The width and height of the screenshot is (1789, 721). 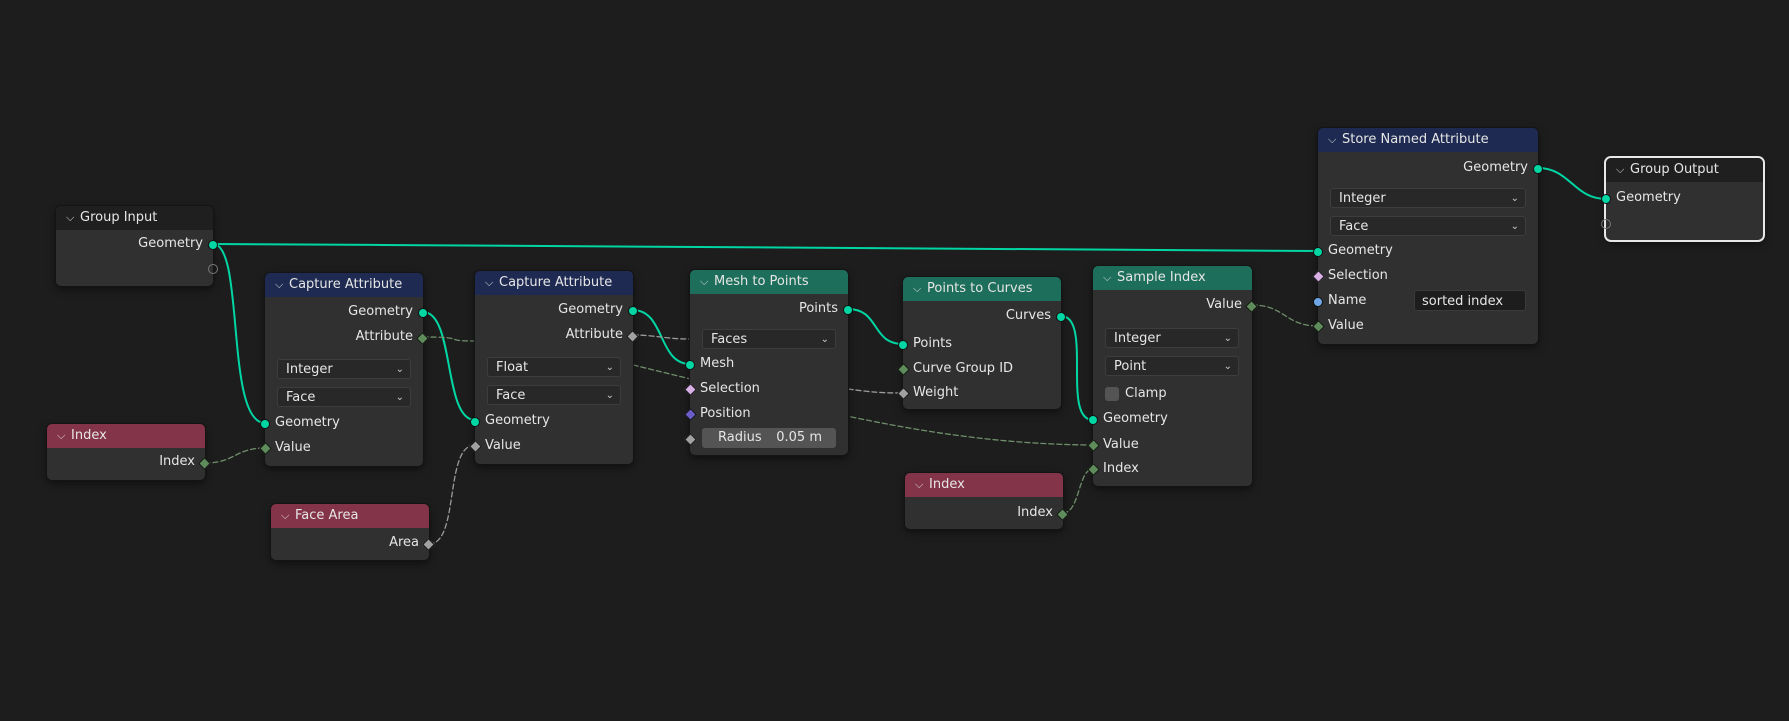 What do you see at coordinates (769, 438) in the screenshot?
I see `radius-field: Radius 0.05 m` at bounding box center [769, 438].